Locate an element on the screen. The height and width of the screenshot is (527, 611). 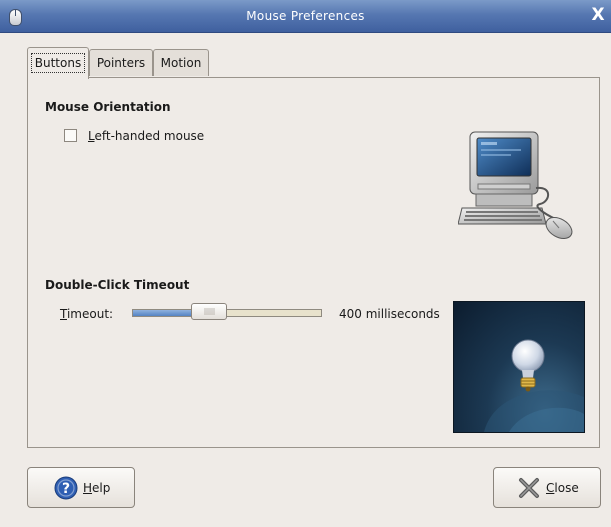
window-title: Mouse Preferences is located at coordinates (305, 16).